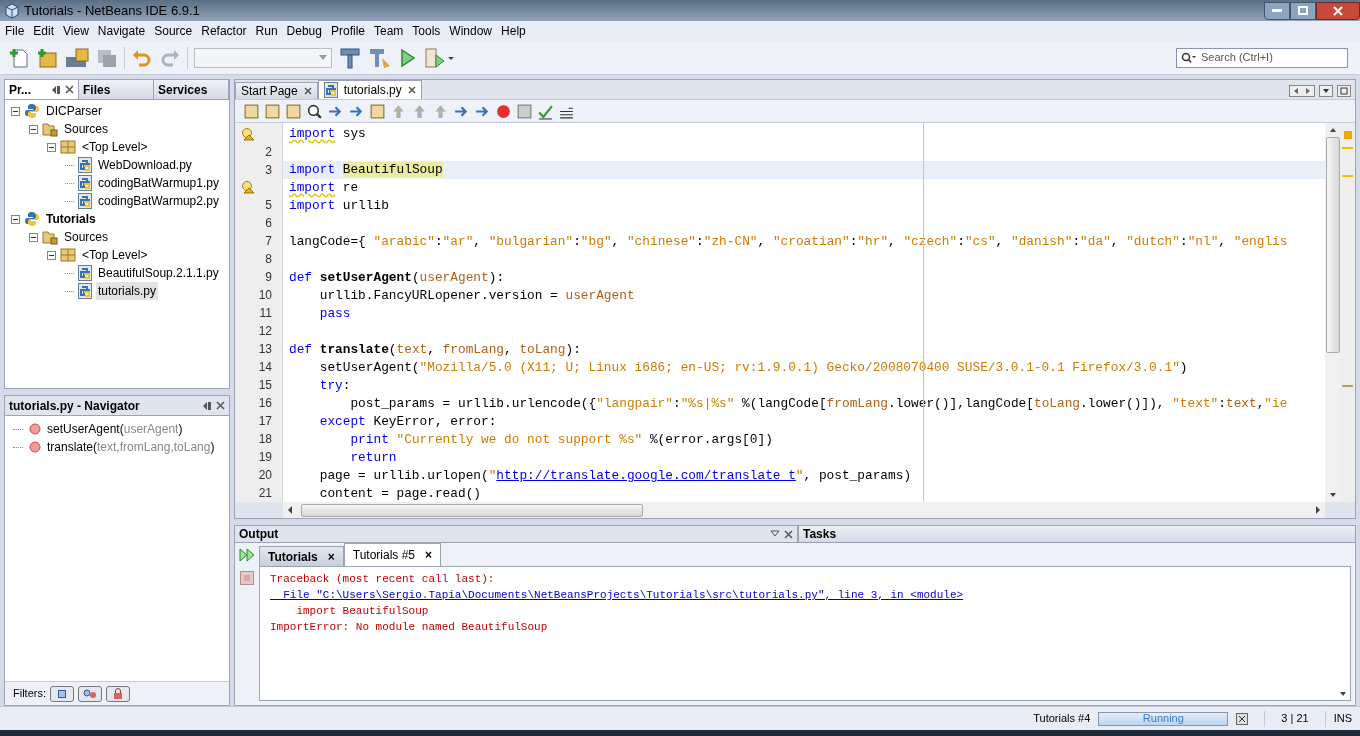 This screenshot has width=1360, height=736. Describe the element at coordinates (173, 31) in the screenshot. I see `menu-item: Source` at that location.